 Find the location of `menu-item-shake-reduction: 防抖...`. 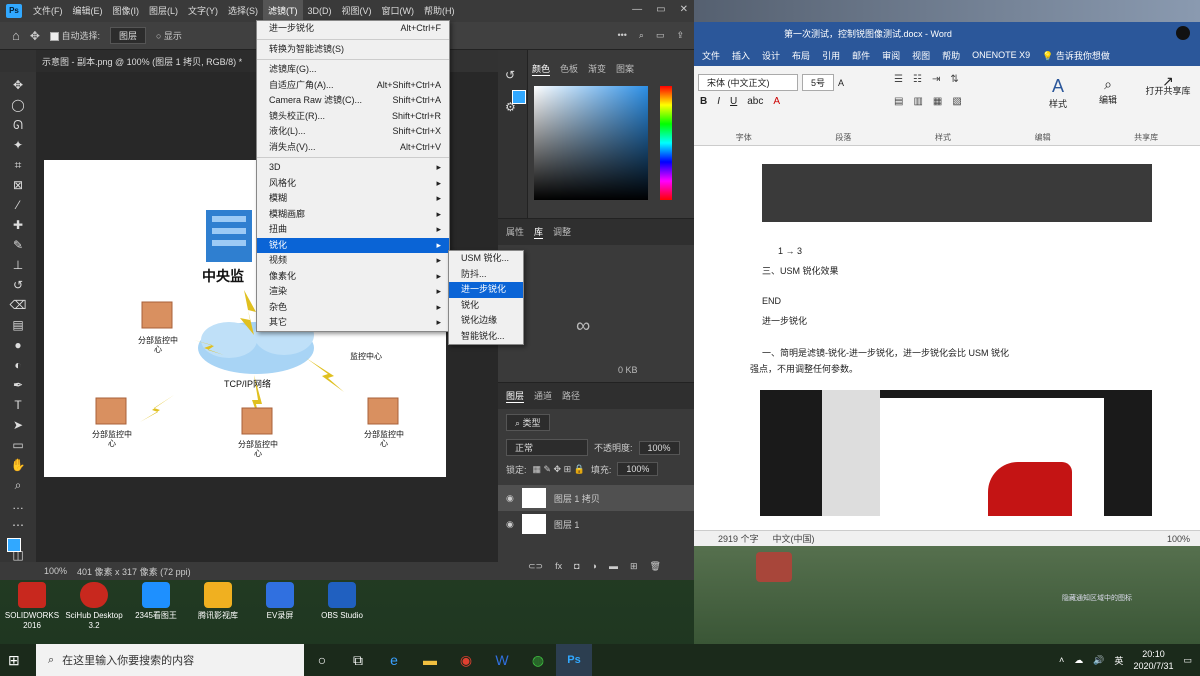

menu-item-shake-reduction: 防抖... is located at coordinates (486, 275).